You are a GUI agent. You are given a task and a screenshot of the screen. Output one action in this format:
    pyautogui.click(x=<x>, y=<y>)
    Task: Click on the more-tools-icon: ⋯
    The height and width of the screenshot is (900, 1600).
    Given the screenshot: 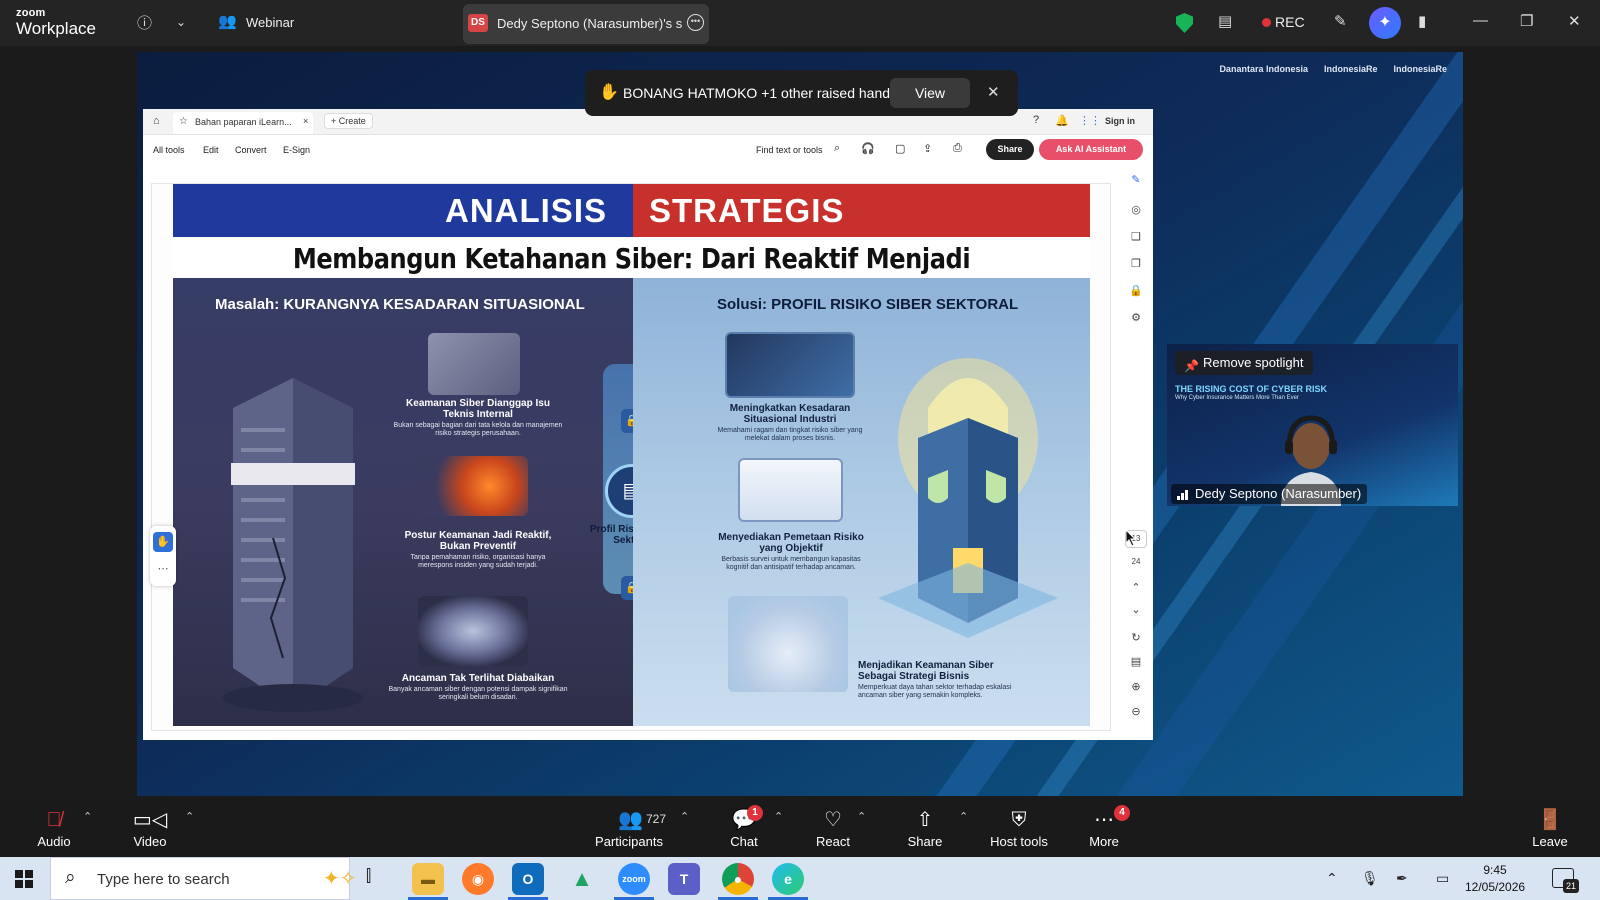 What is the action you would take?
    pyautogui.click(x=163, y=568)
    